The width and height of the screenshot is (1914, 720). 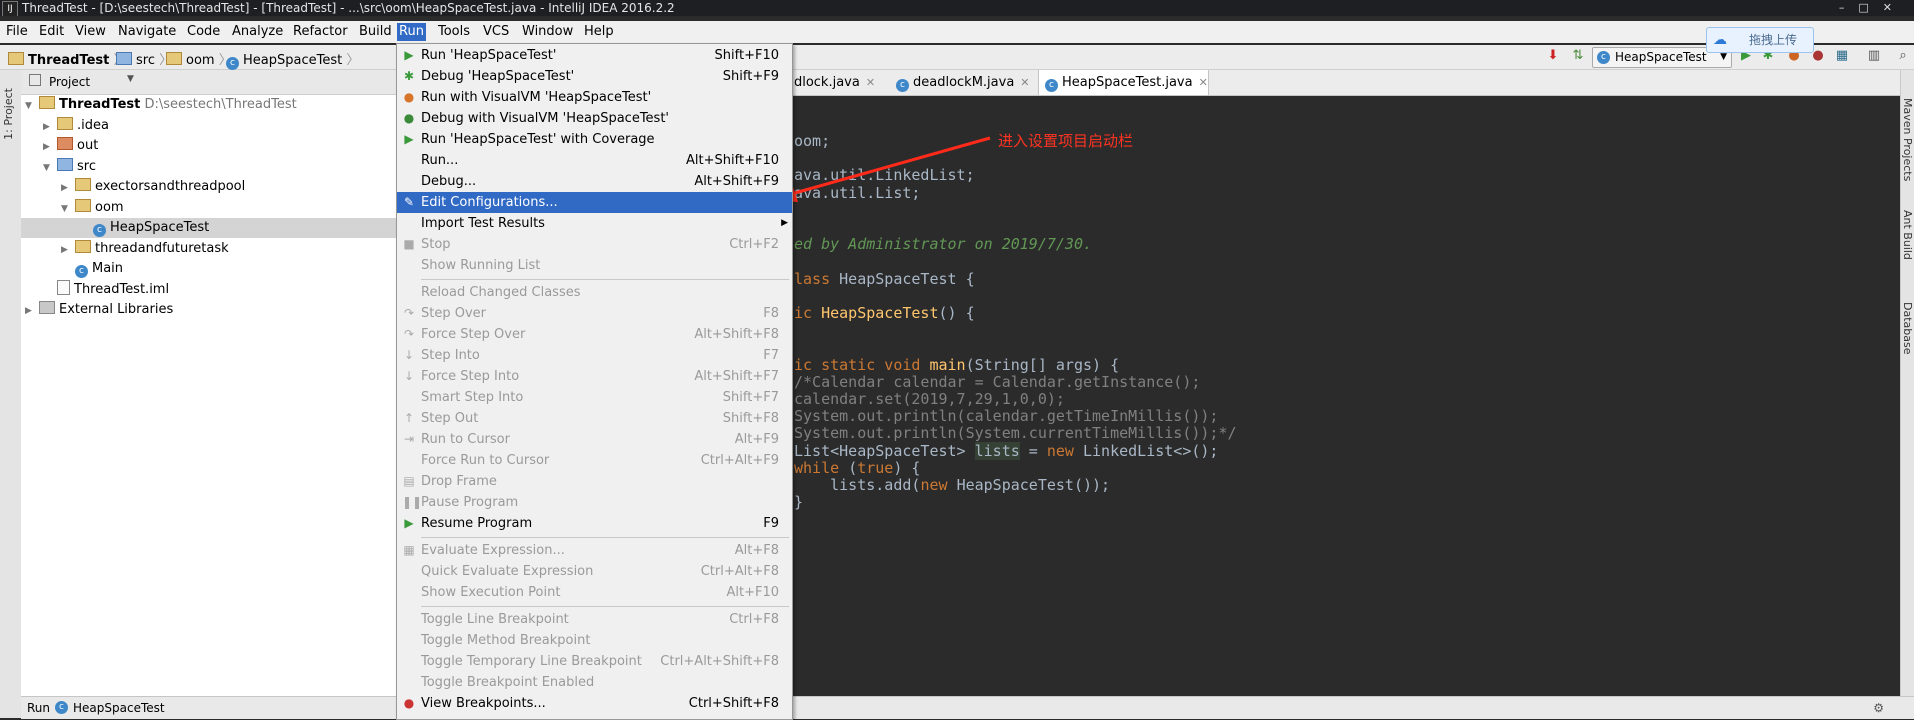 What do you see at coordinates (208, 228) in the screenshot?
I see `tree-item: c HeapSpaceTest` at bounding box center [208, 228].